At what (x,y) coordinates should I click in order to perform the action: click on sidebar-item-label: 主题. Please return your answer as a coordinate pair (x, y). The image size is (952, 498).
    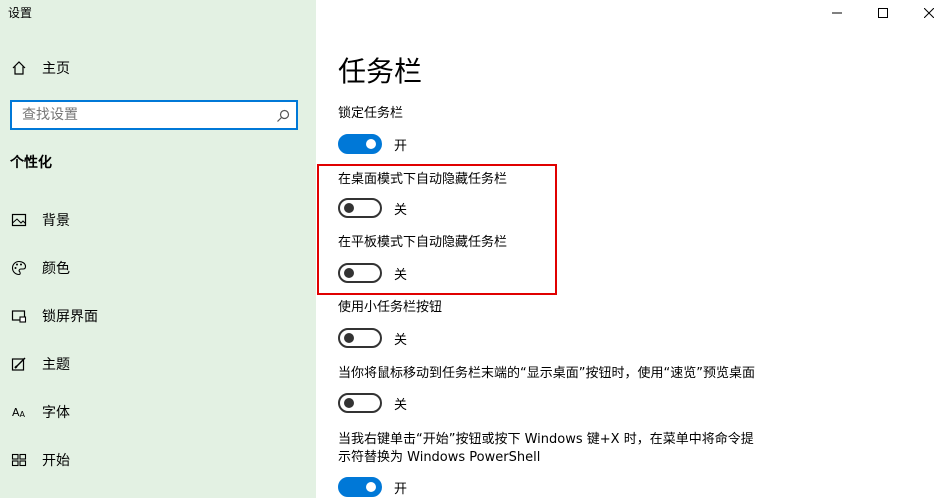
    Looking at the image, I should click on (56, 365).